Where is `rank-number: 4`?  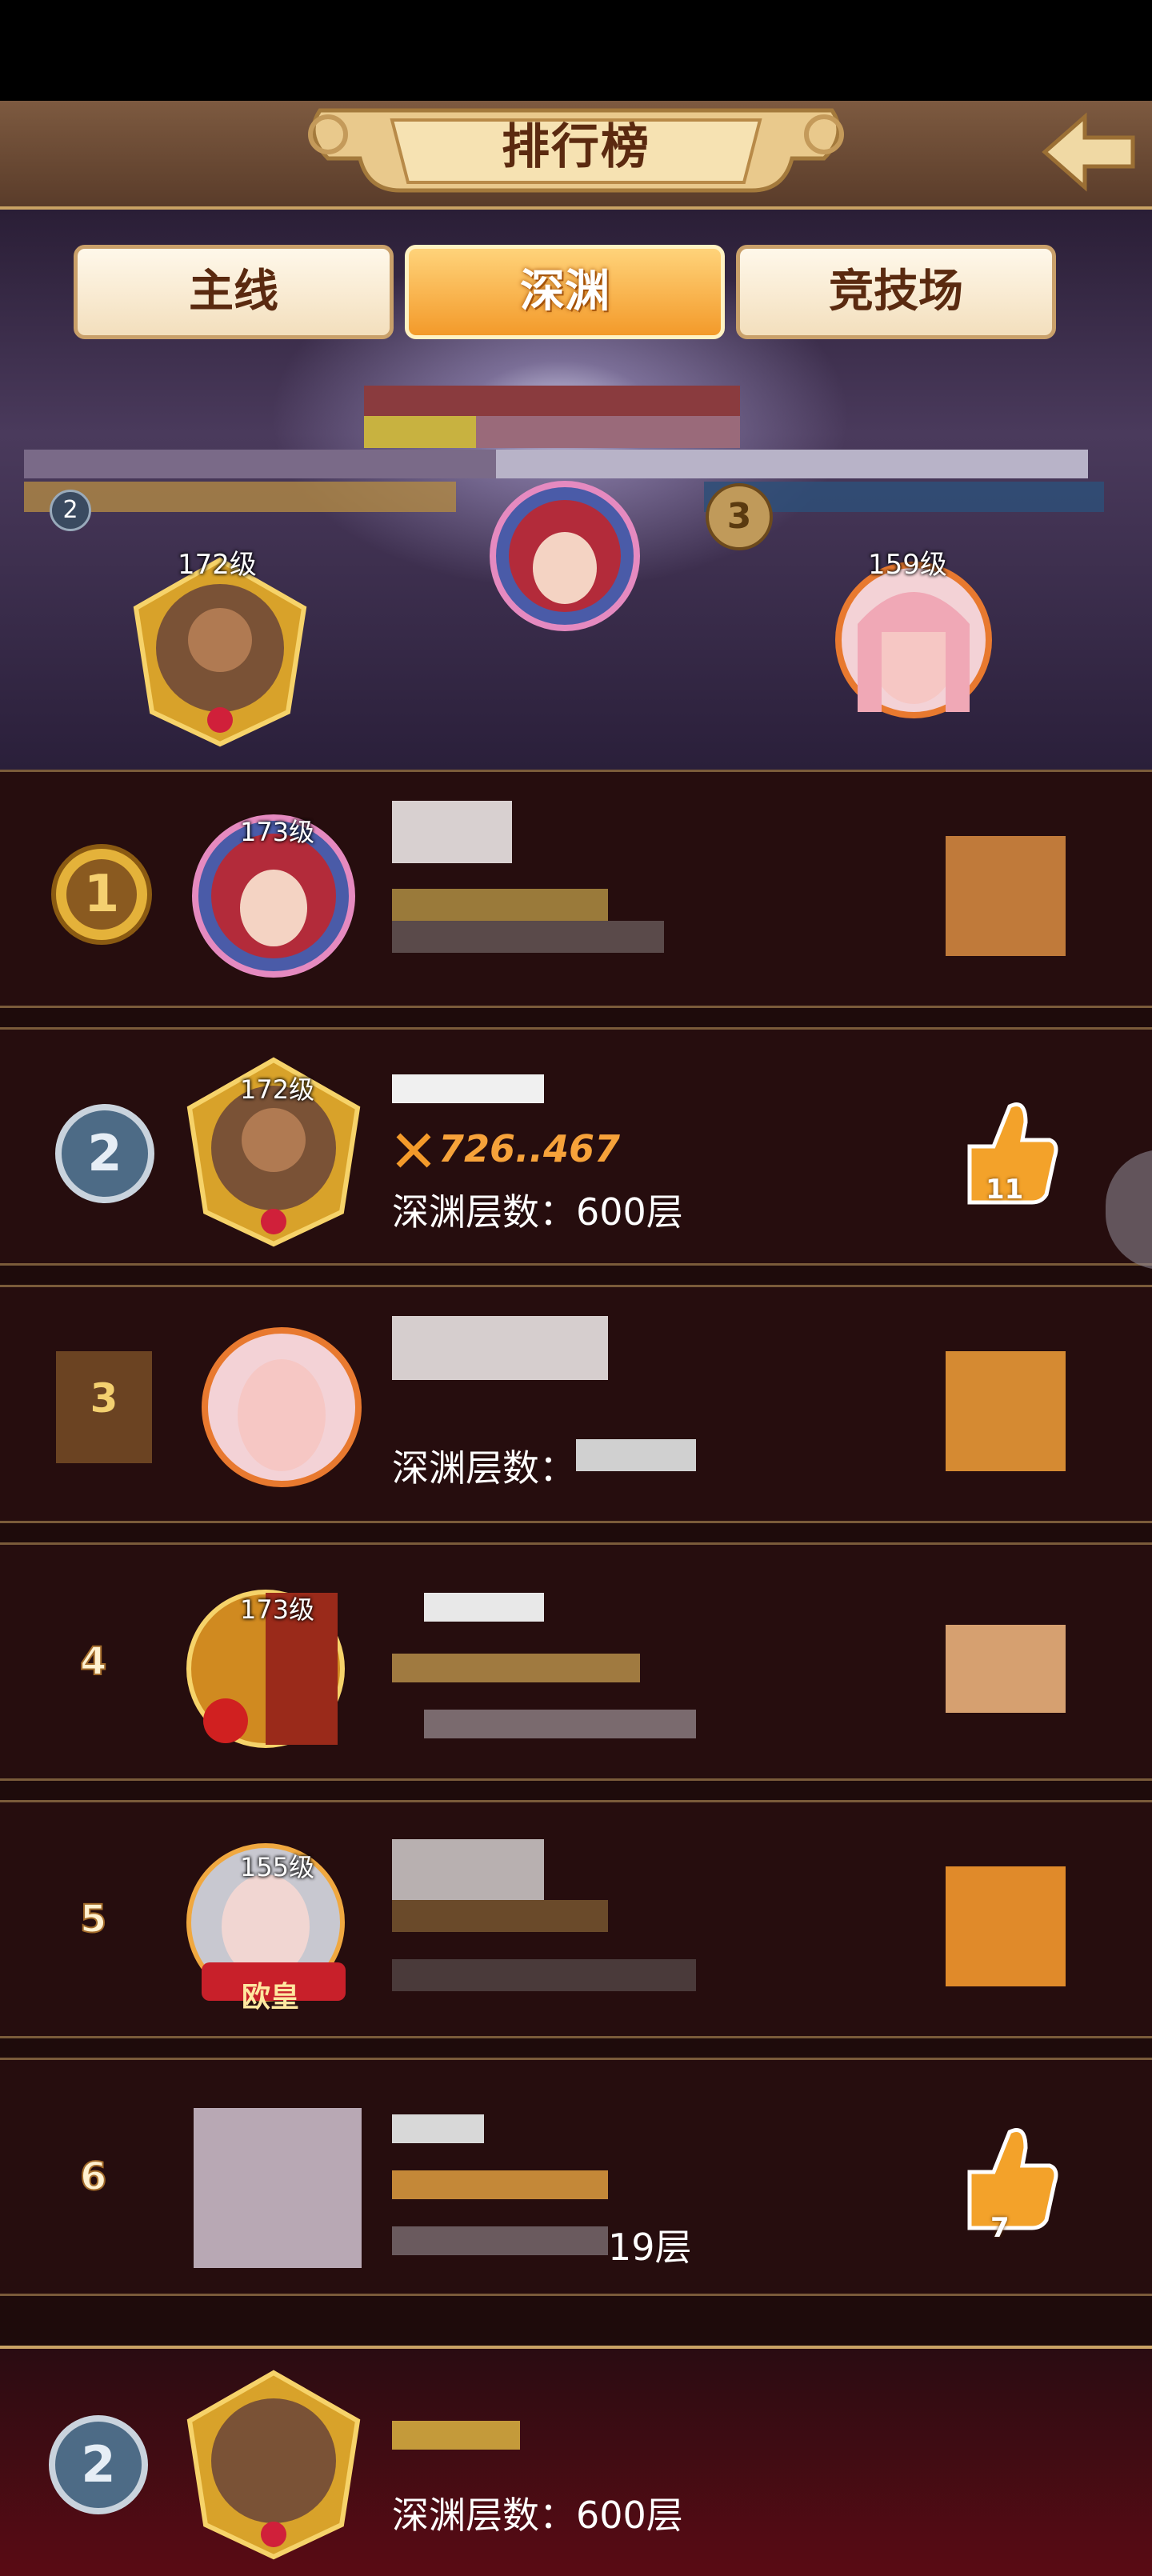
rank-number: 4 is located at coordinates (93, 1661).